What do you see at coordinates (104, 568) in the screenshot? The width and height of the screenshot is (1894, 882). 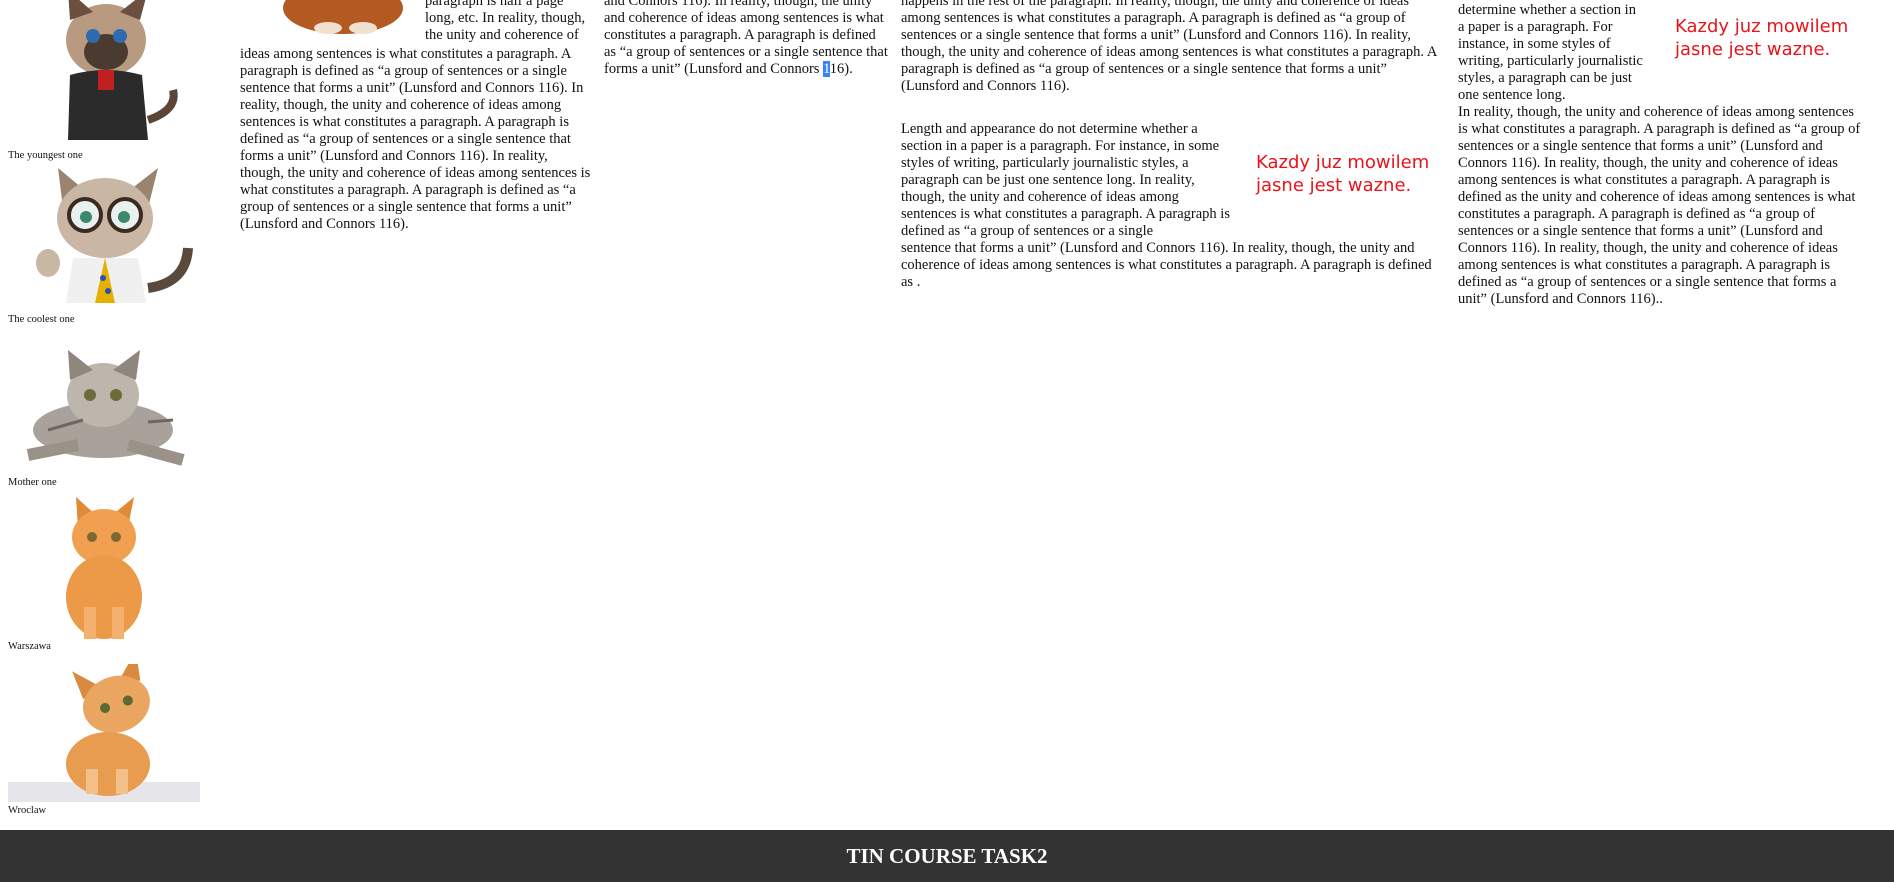 I see `sitting-orange-kitten-icon` at bounding box center [104, 568].